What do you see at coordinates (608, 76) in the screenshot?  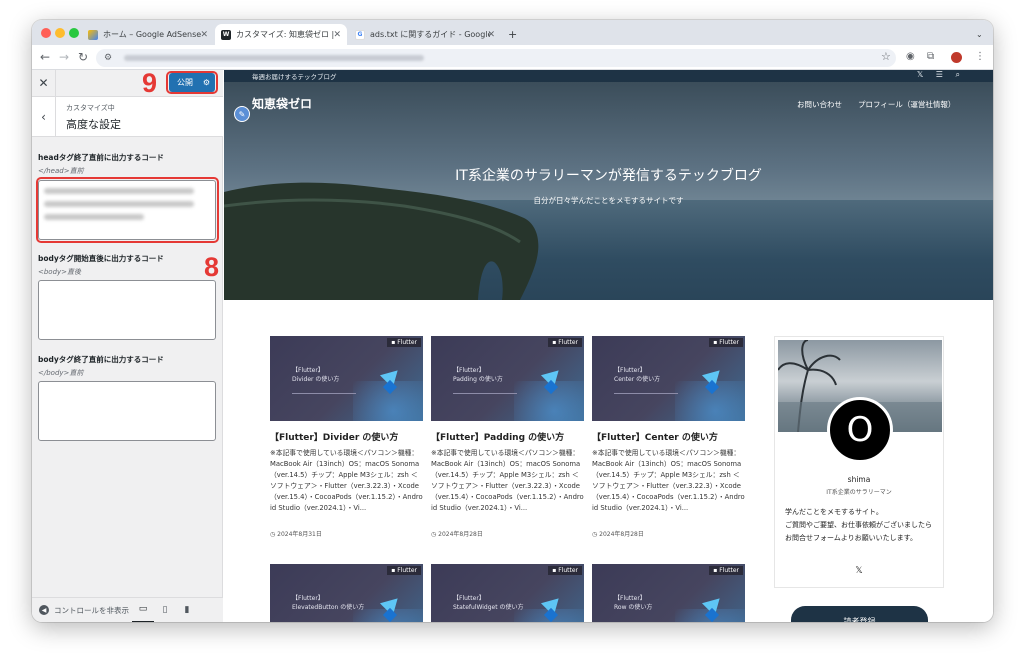 I see `site-topbar: 毎週お届けするテックブログ 𝕏 ☰ ⌕` at bounding box center [608, 76].